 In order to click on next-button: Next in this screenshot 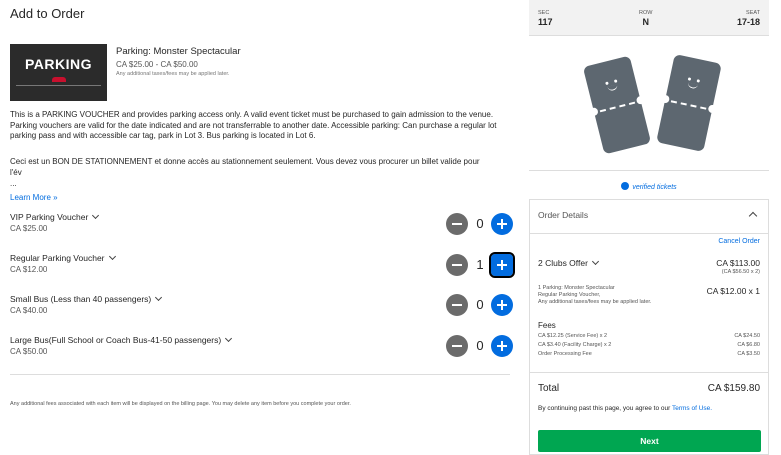, I will do `click(649, 441)`.